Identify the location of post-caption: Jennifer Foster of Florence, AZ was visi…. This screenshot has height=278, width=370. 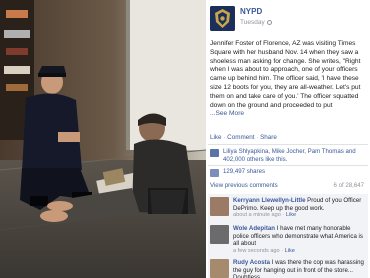
(287, 79).